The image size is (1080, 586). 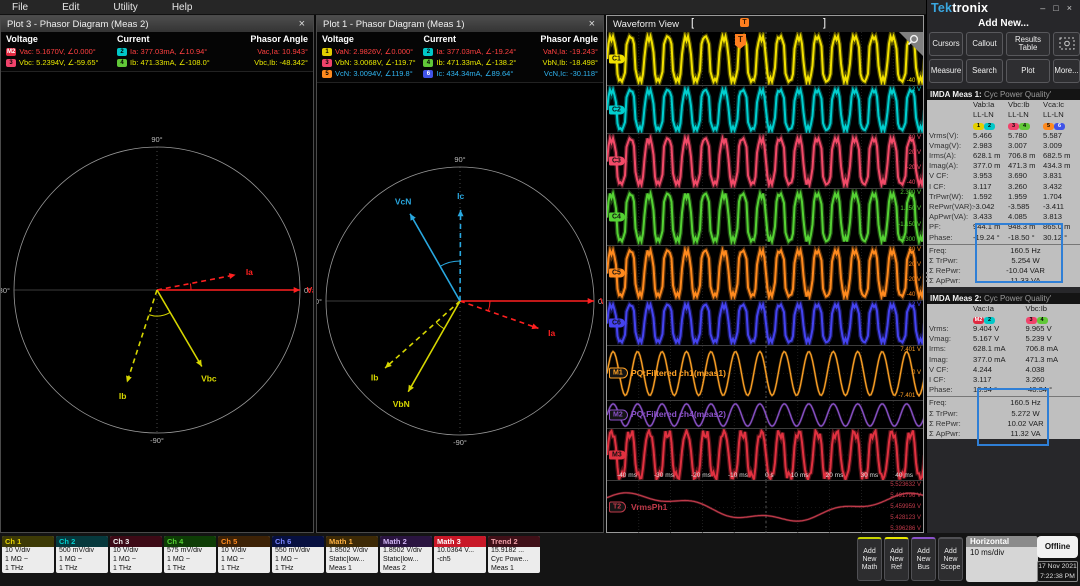 I want to click on zoom-bracket-right: ], so click(x=824, y=23).